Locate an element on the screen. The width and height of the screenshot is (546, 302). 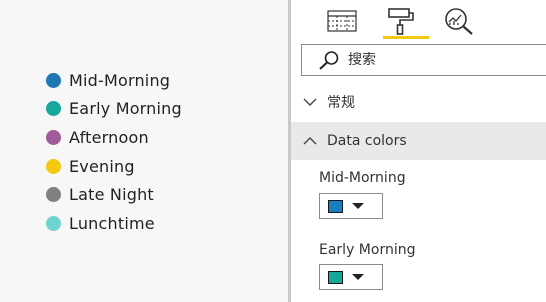
color-picker-mid-morning is located at coordinates (351, 206).